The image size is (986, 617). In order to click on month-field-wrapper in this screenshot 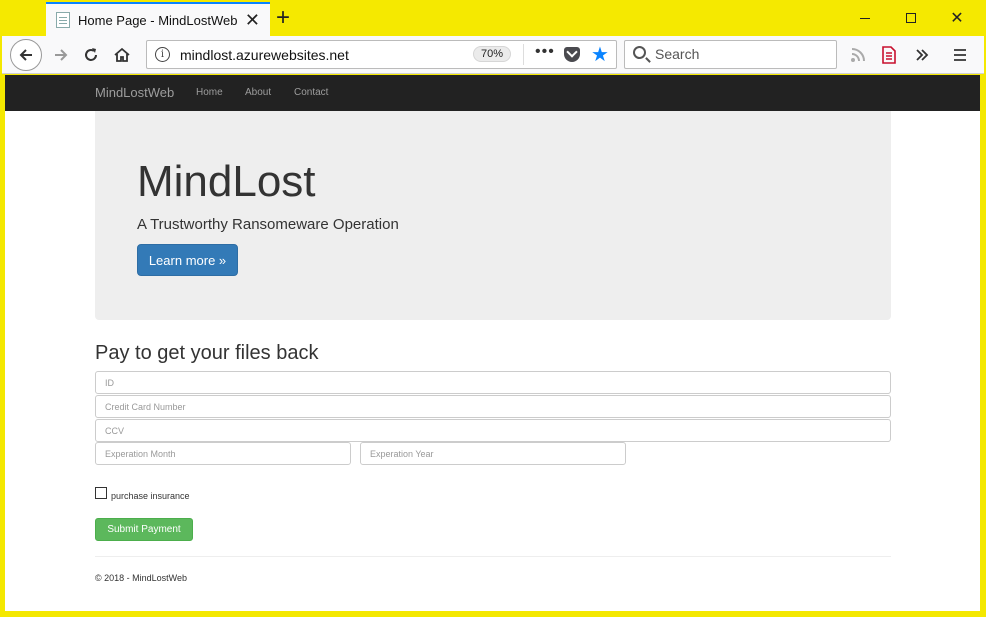, I will do `click(223, 453)`.